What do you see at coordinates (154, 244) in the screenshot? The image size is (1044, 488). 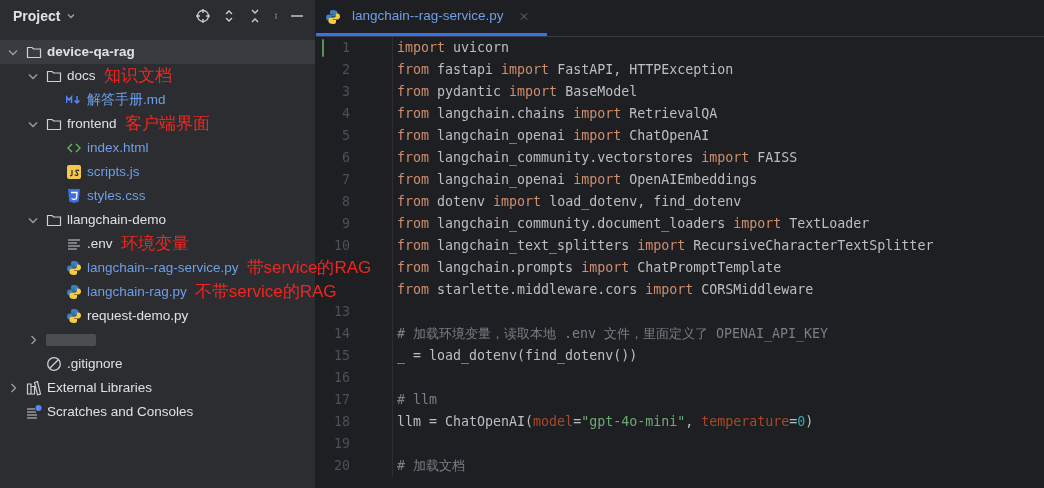 I see `annotation-text: 环境变量` at bounding box center [154, 244].